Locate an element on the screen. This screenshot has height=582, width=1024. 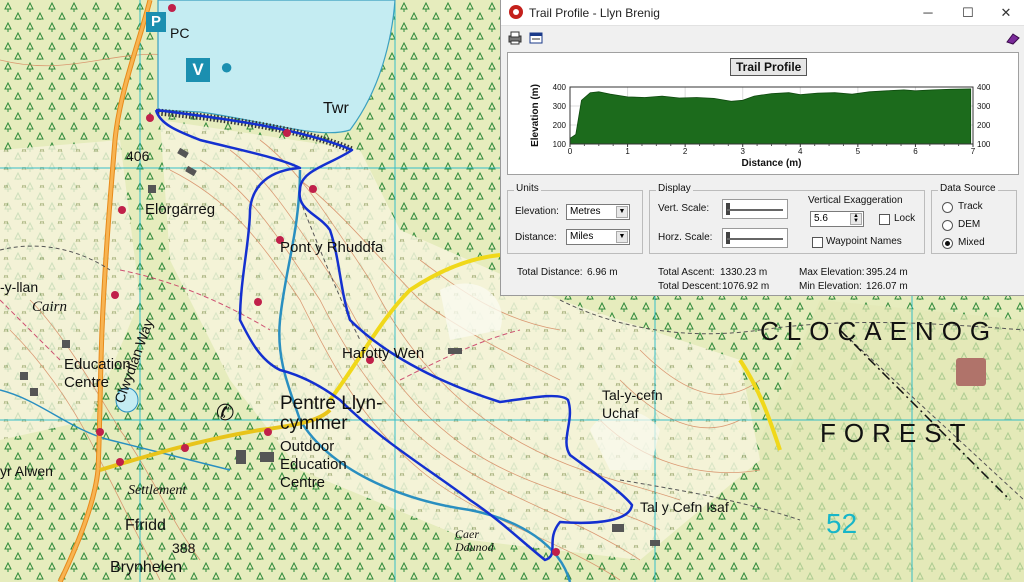
x-tick-label: 6 is located at coordinates (915, 151).